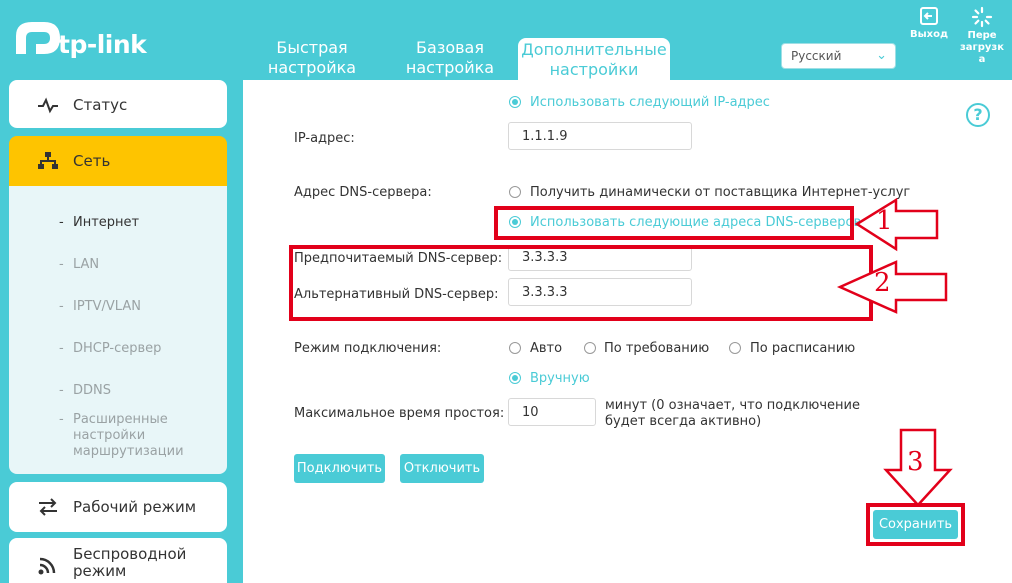 The height and width of the screenshot is (583, 1012). What do you see at coordinates (892, 287) in the screenshot?
I see `arrow-2-icon` at bounding box center [892, 287].